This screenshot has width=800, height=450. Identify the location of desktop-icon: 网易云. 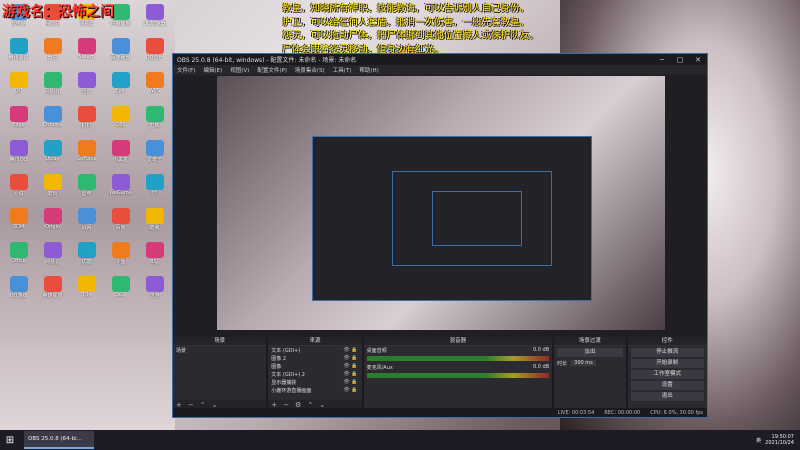
(52, 258).